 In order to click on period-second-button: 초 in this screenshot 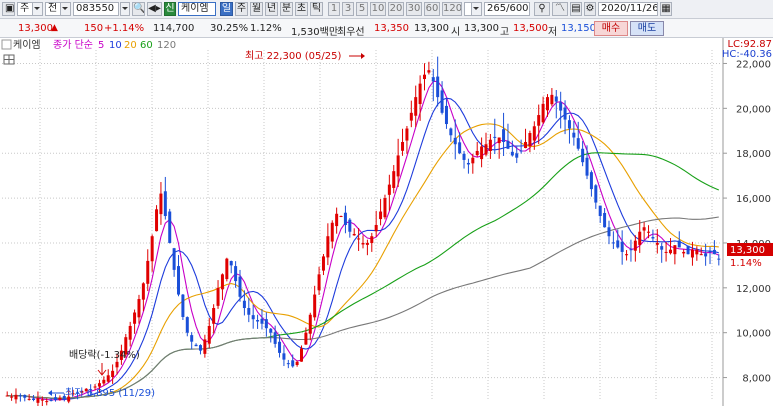, I will do `click(301, 9)`.